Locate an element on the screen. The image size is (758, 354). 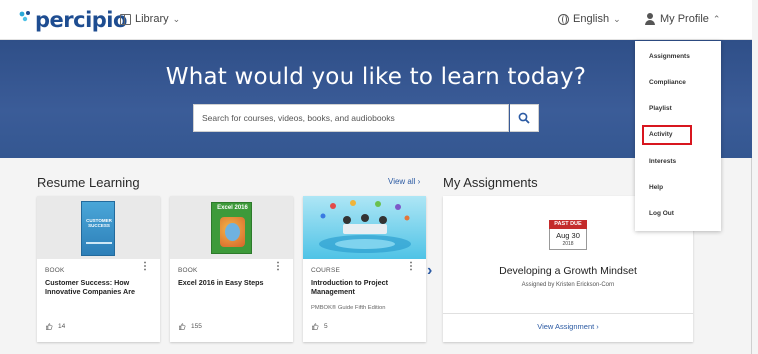
due-date-box: Aug 30 2018 is located at coordinates (568, 239).